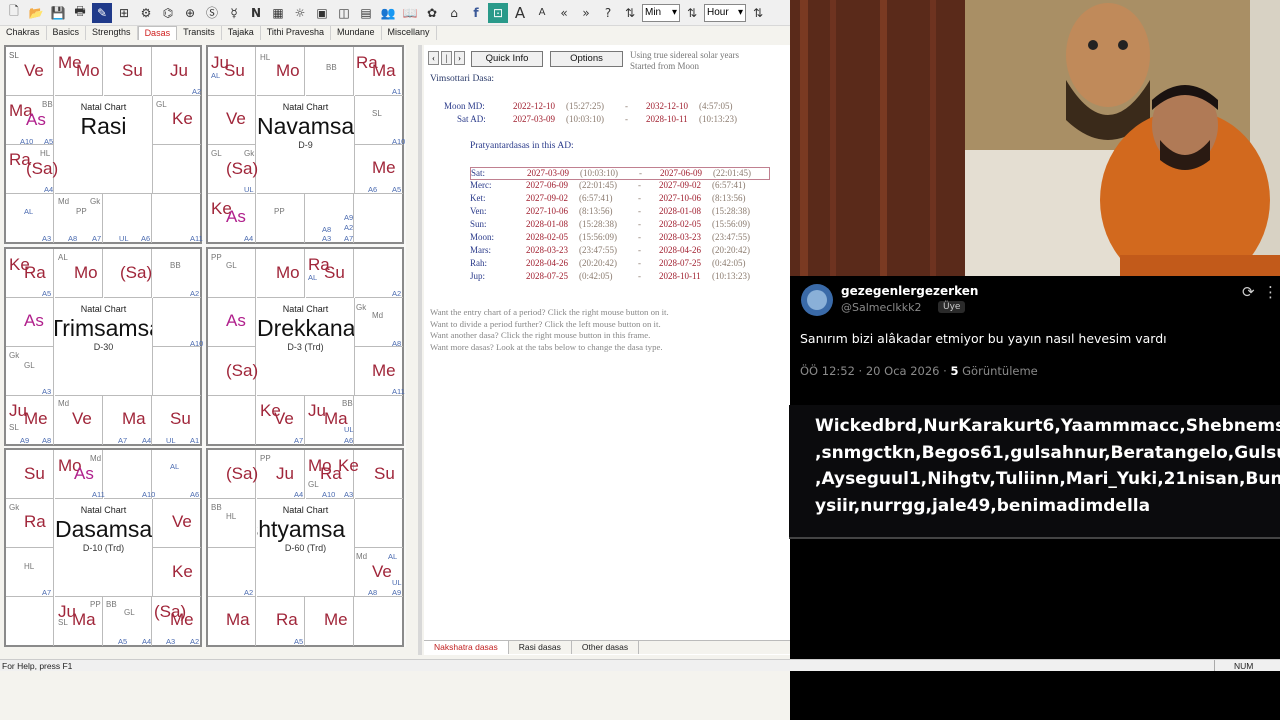  Describe the element at coordinates (598, 263) in the screenshot. I see `pd-start-time: (20:20:42)` at that location.